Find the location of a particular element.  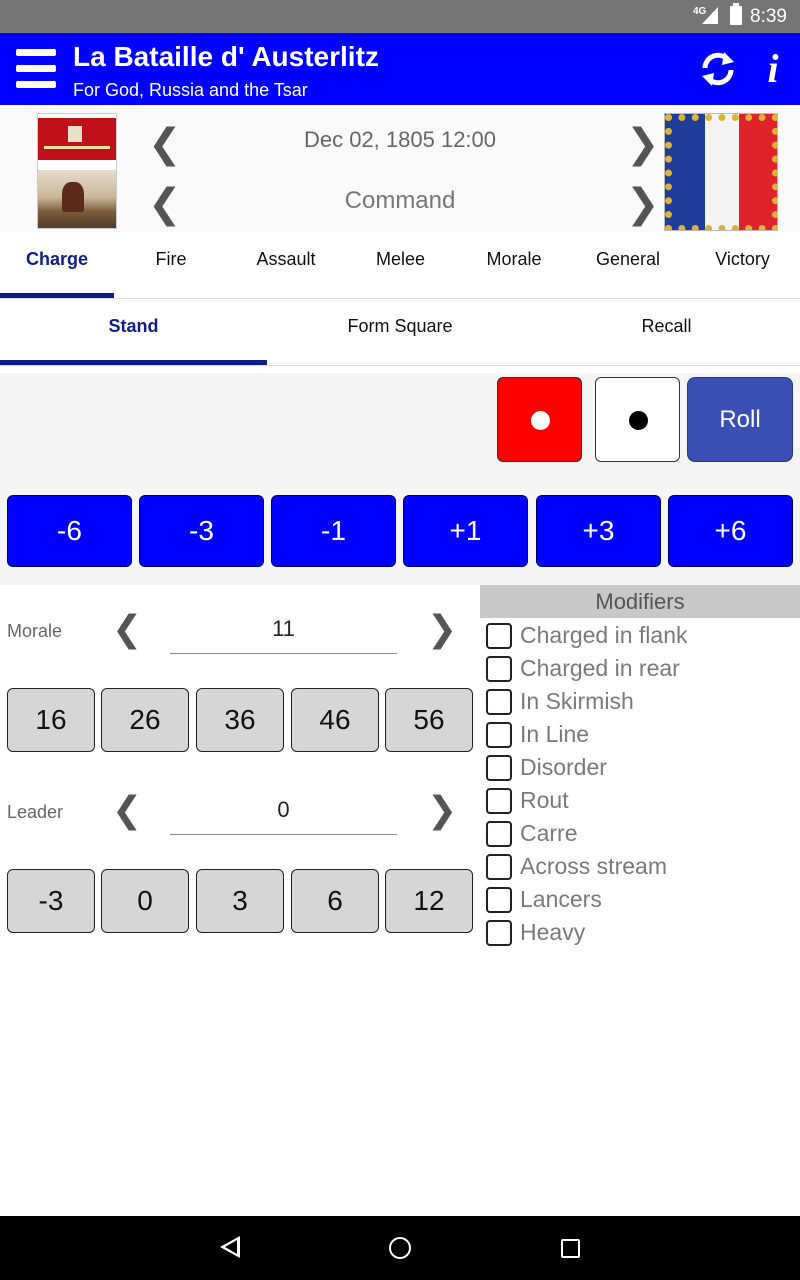

leader-value: 0 is located at coordinates (283, 814).